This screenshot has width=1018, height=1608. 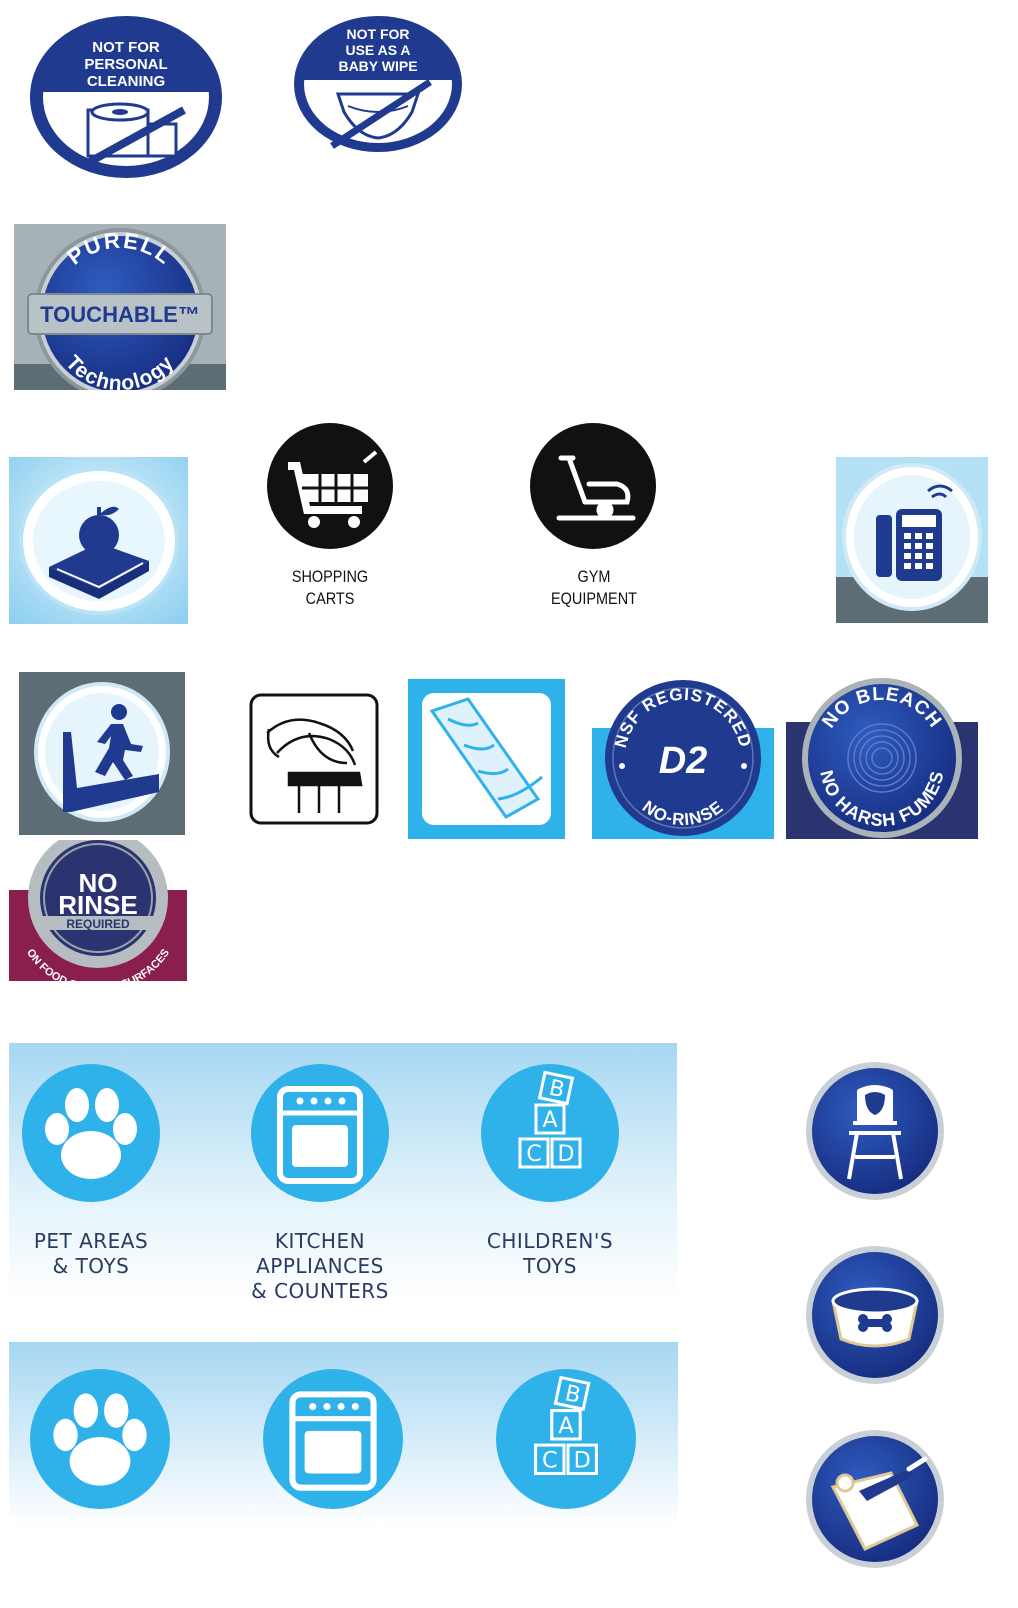 I want to click on treadmill-tile, so click(x=102, y=753).